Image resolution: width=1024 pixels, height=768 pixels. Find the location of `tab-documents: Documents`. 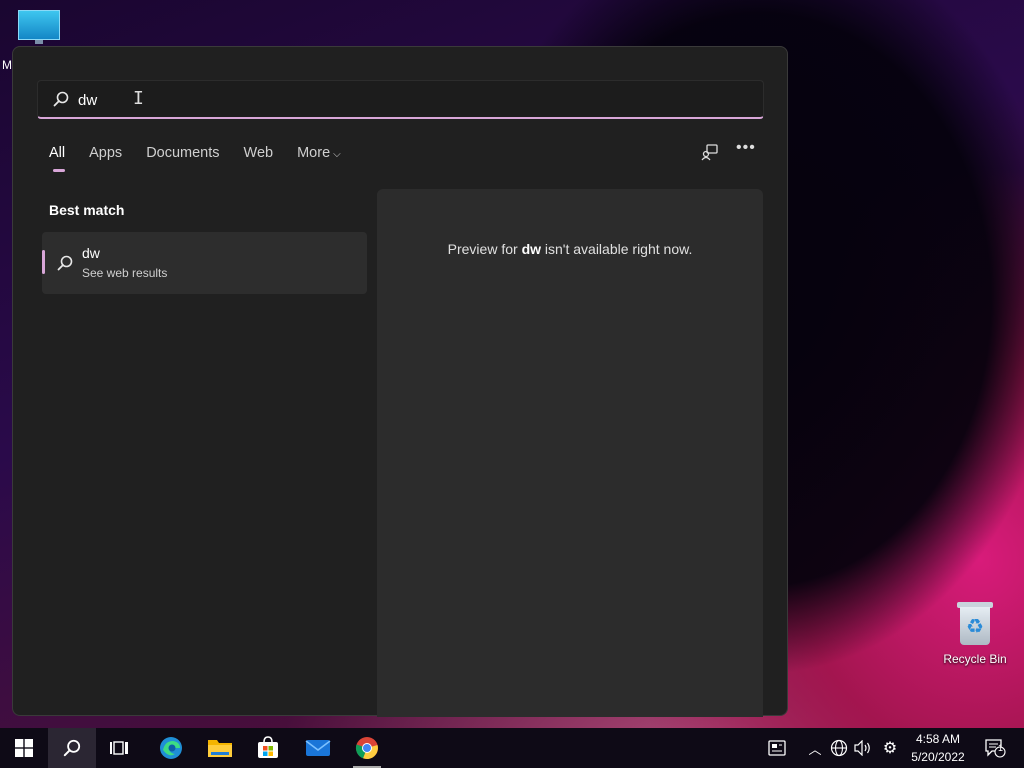

tab-documents: Documents is located at coordinates (182, 153).